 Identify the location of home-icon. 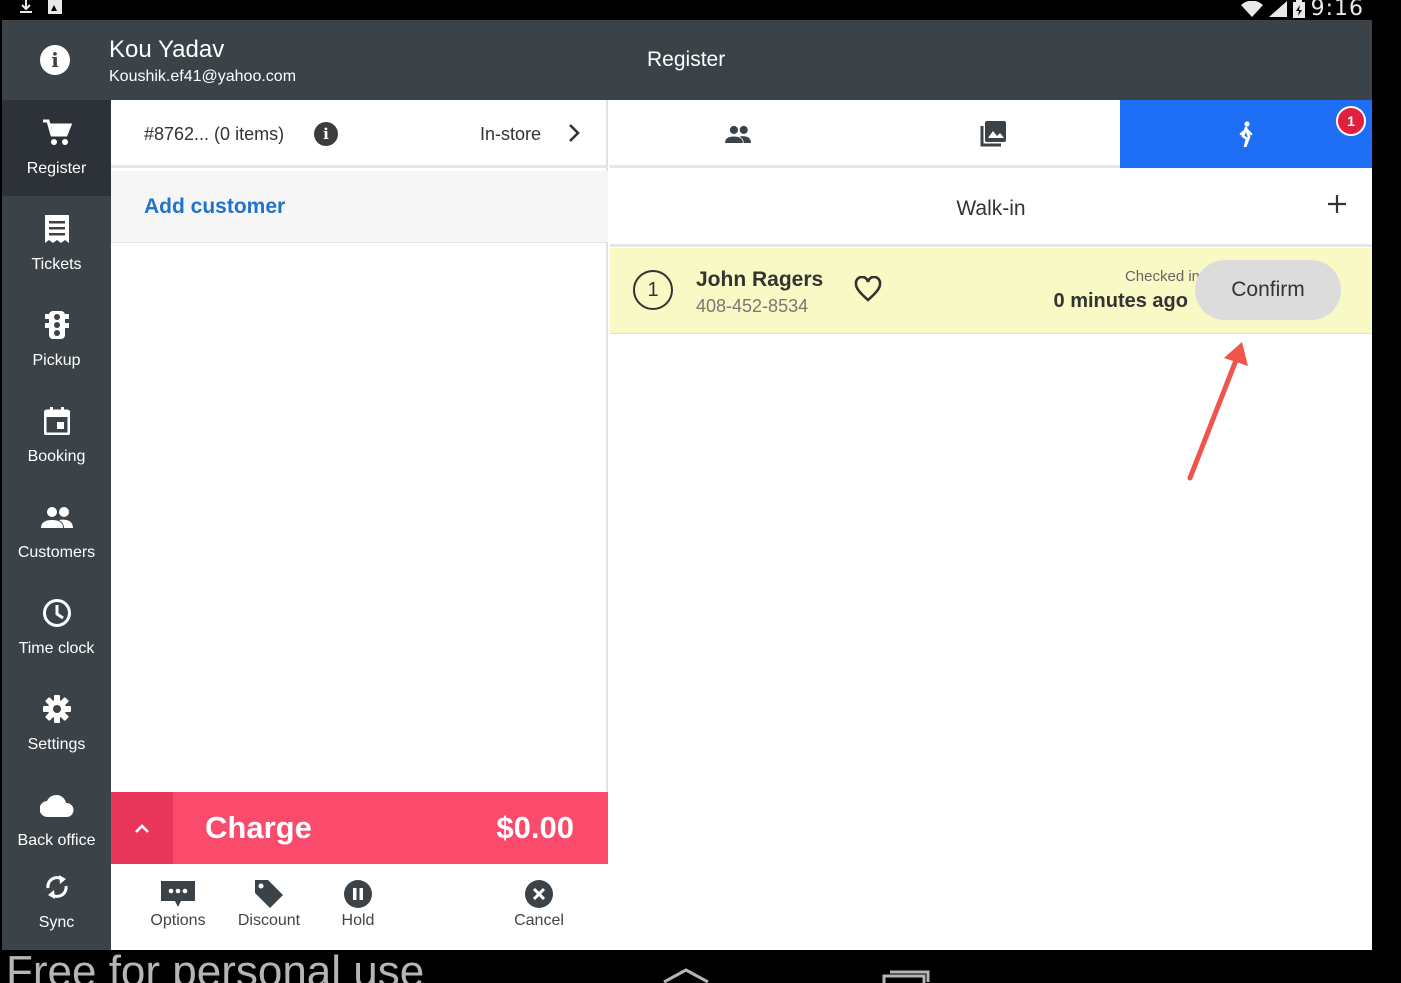
(686, 975).